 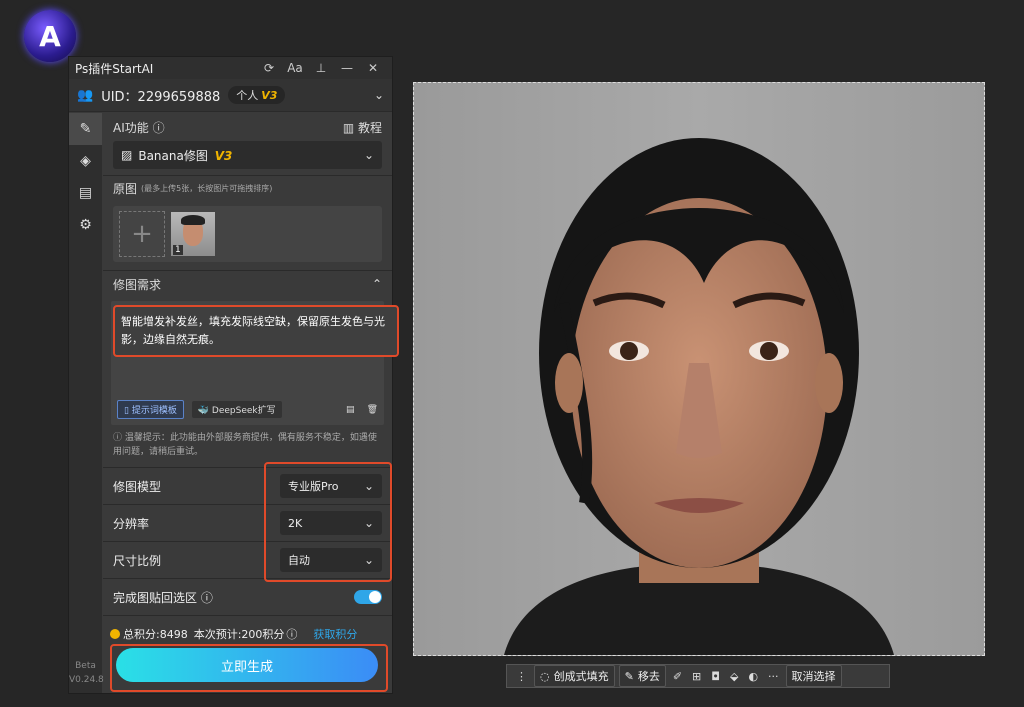 I want to click on thumb-index: 1, so click(x=178, y=250).